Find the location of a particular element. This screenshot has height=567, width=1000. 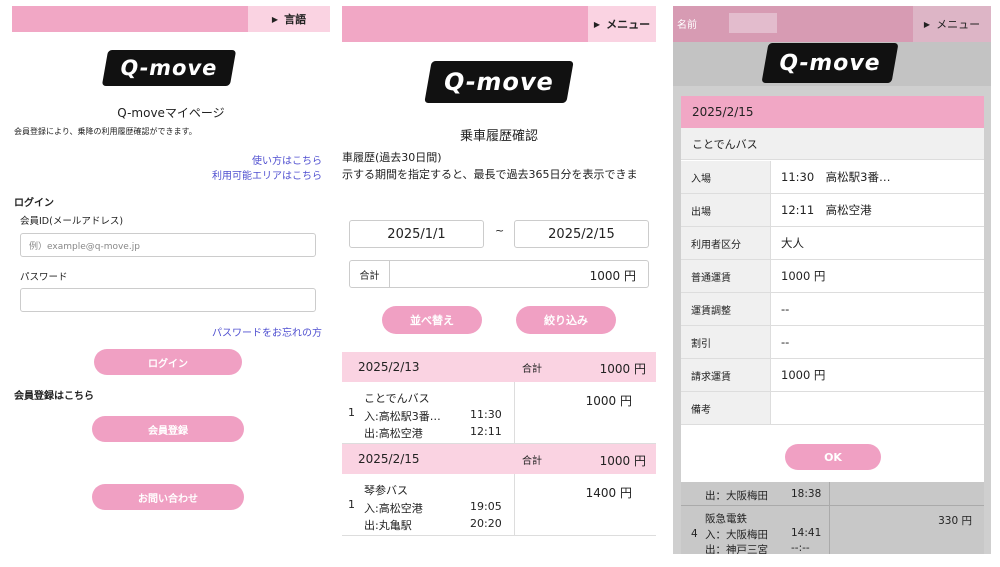

ride-entry-time: 11:30 is located at coordinates (486, 414).